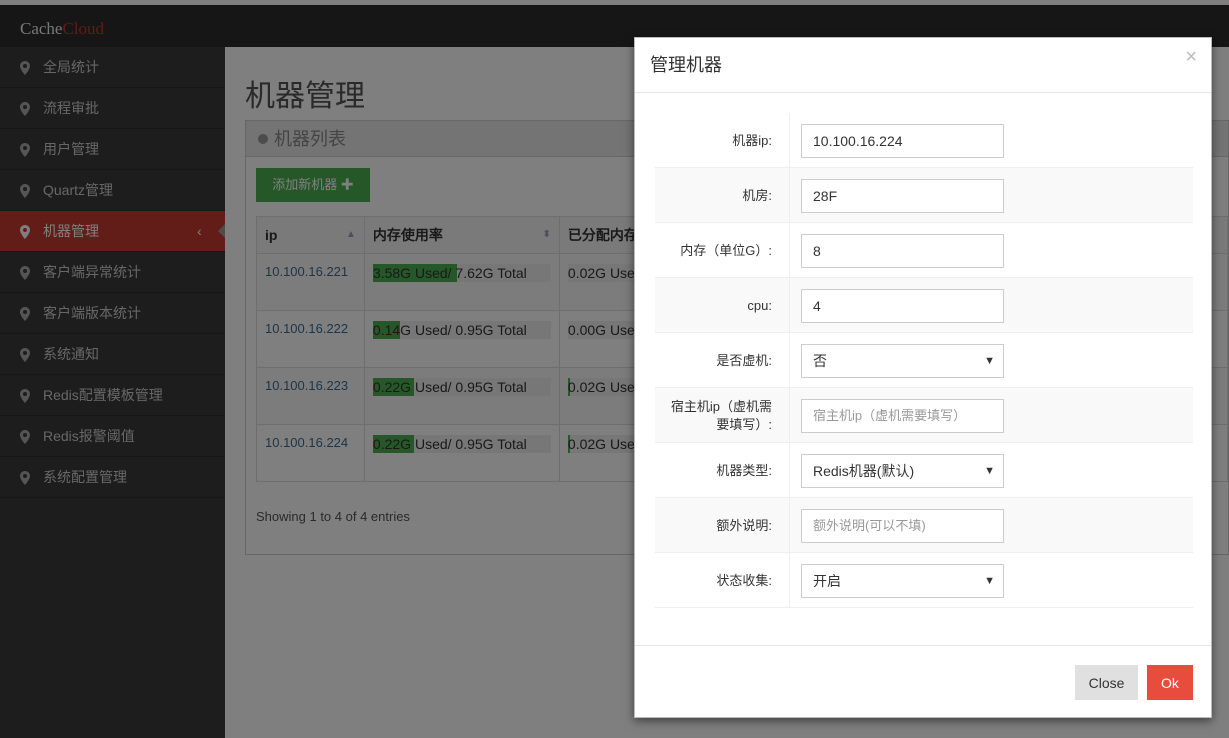  I want to click on mem-label: 内存（单位G）:, so click(722, 250).